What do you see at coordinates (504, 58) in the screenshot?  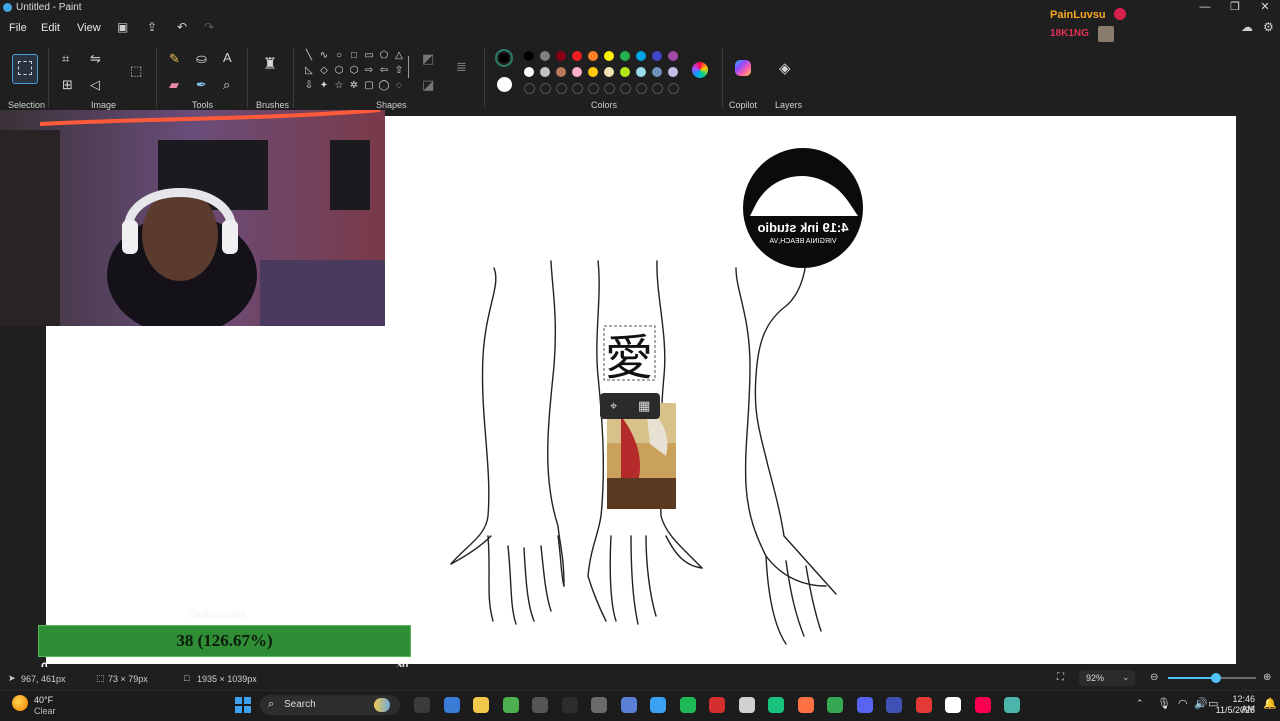 I see `color1-slot` at bounding box center [504, 58].